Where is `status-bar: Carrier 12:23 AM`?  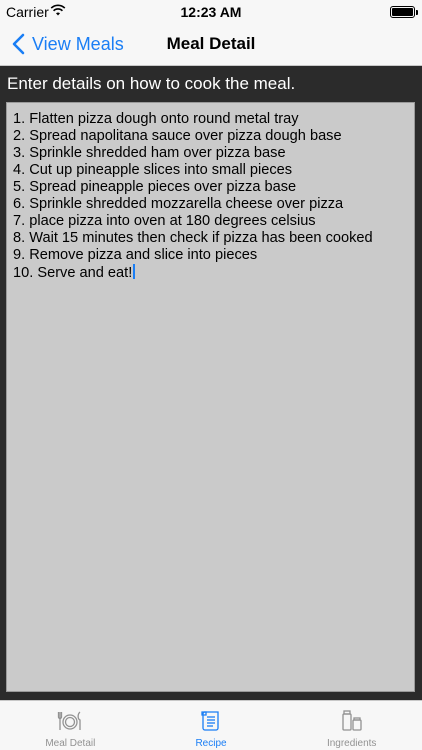
status-bar: Carrier 12:23 AM is located at coordinates (211, 12).